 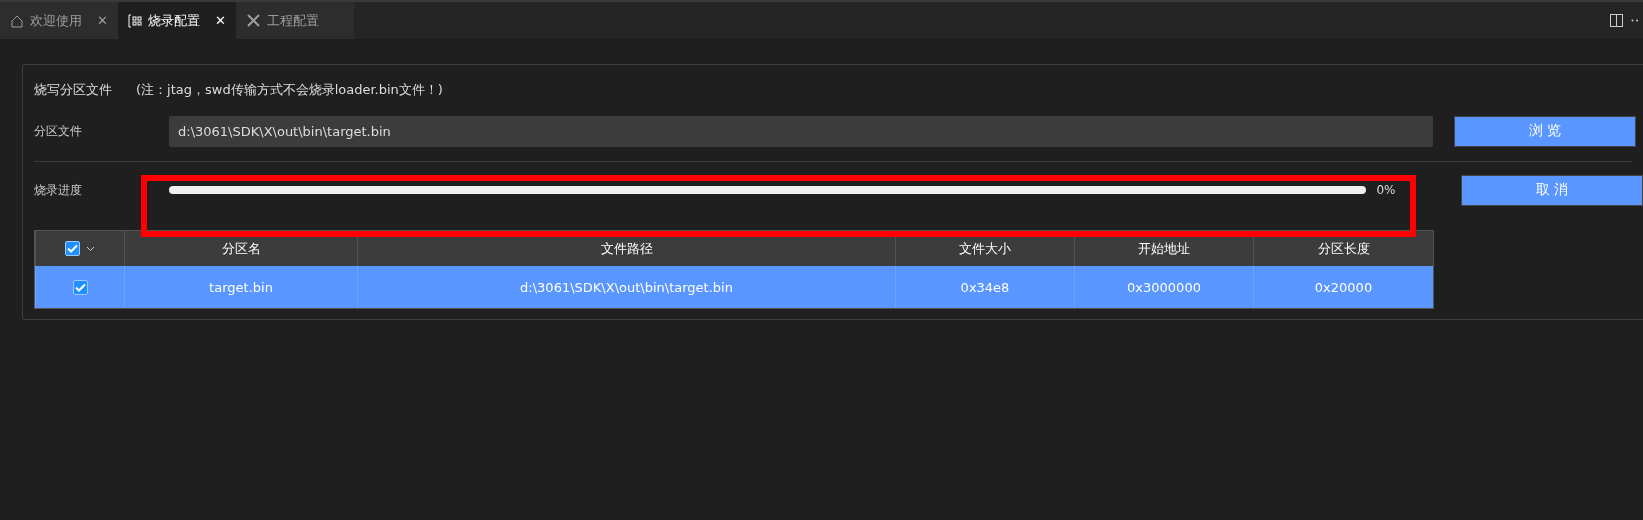 I want to click on tab: 欢迎使用 ✕, so click(x=59, y=20).